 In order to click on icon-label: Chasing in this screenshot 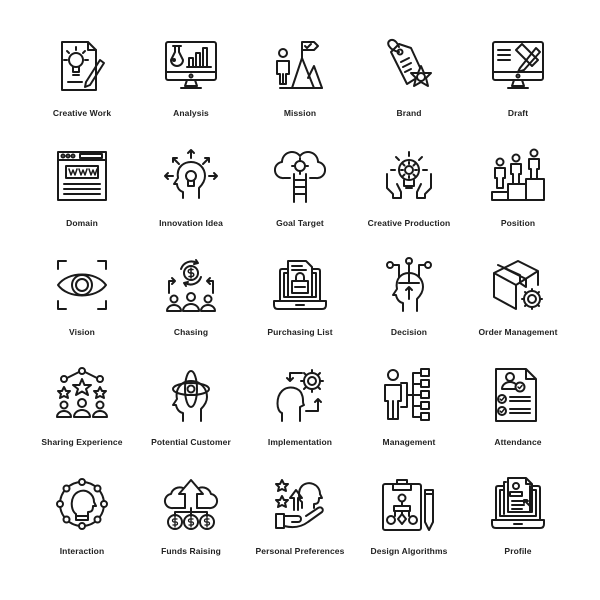, I will do `click(191, 332)`.